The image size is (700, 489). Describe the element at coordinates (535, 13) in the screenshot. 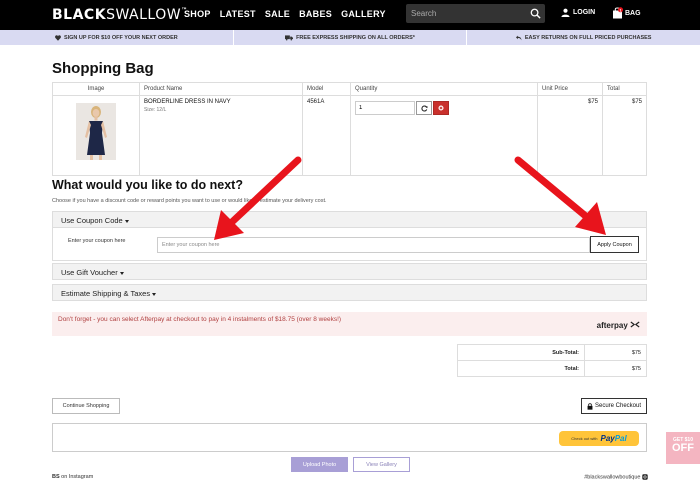

I see `search-icon` at that location.